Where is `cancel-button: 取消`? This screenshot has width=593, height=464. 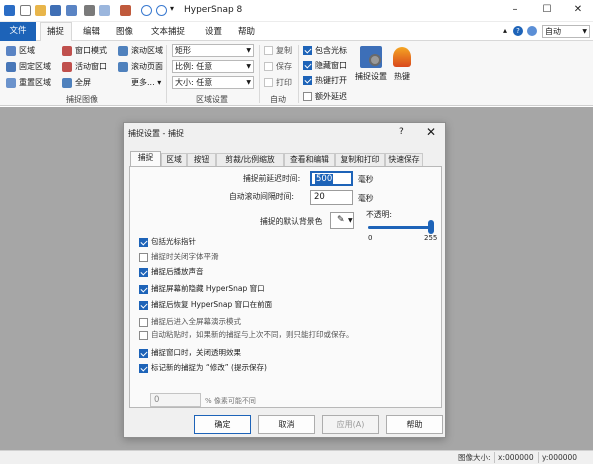
cancel-button: 取消 is located at coordinates (286, 424).